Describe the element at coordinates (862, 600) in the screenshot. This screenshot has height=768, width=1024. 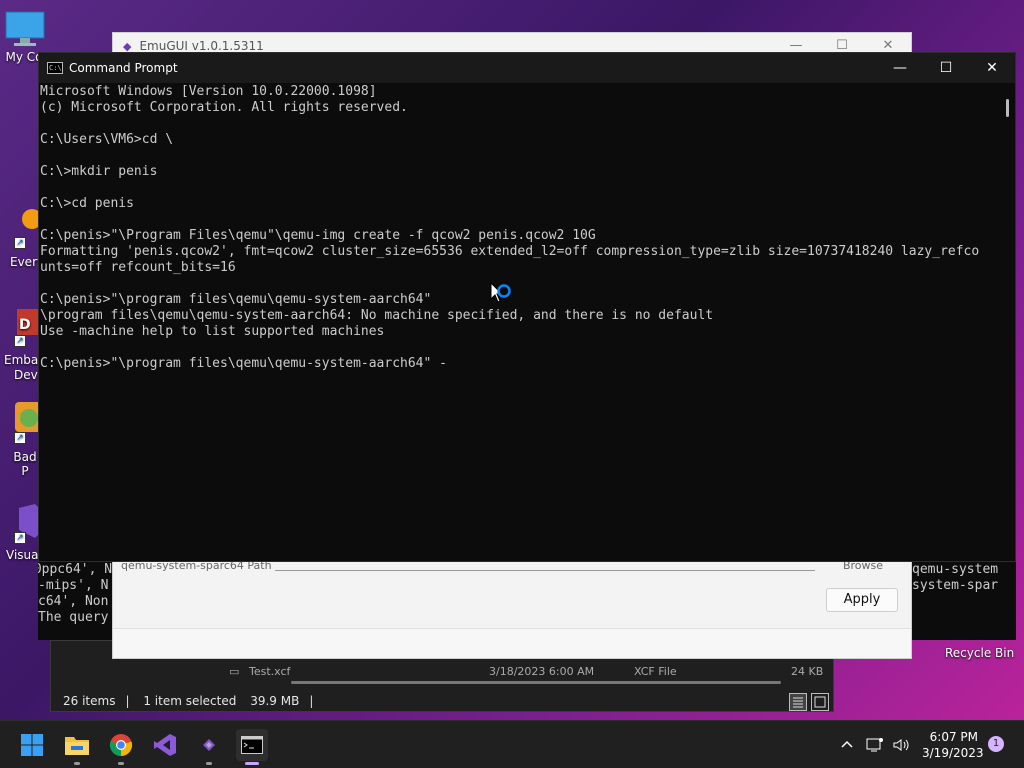
I see `apply-button: Apply` at that location.